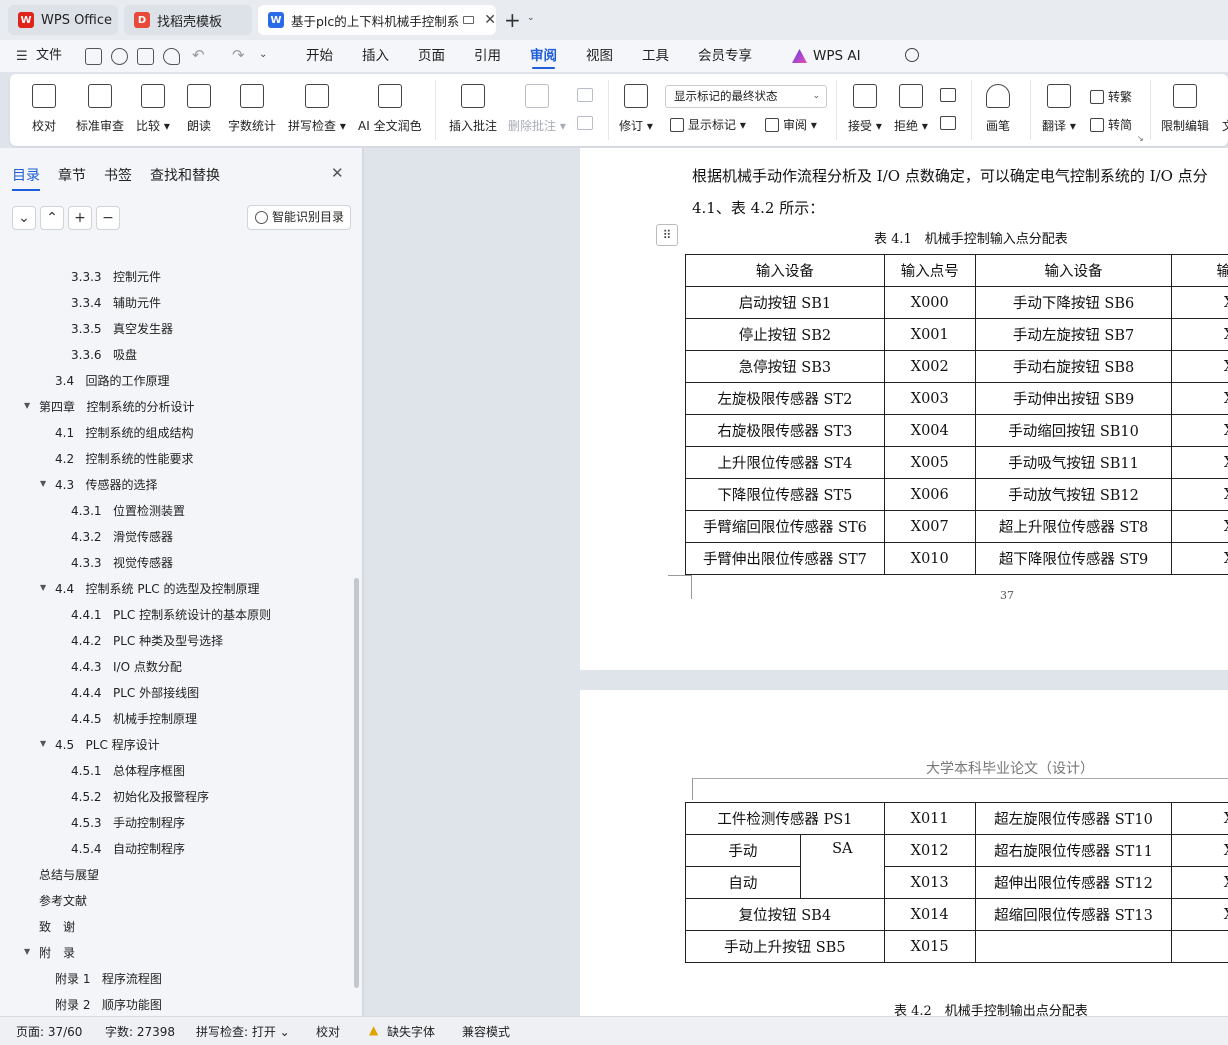 This screenshot has height=1045, width=1228. What do you see at coordinates (57, 952) in the screenshot?
I see `toc-item: 附 录` at bounding box center [57, 952].